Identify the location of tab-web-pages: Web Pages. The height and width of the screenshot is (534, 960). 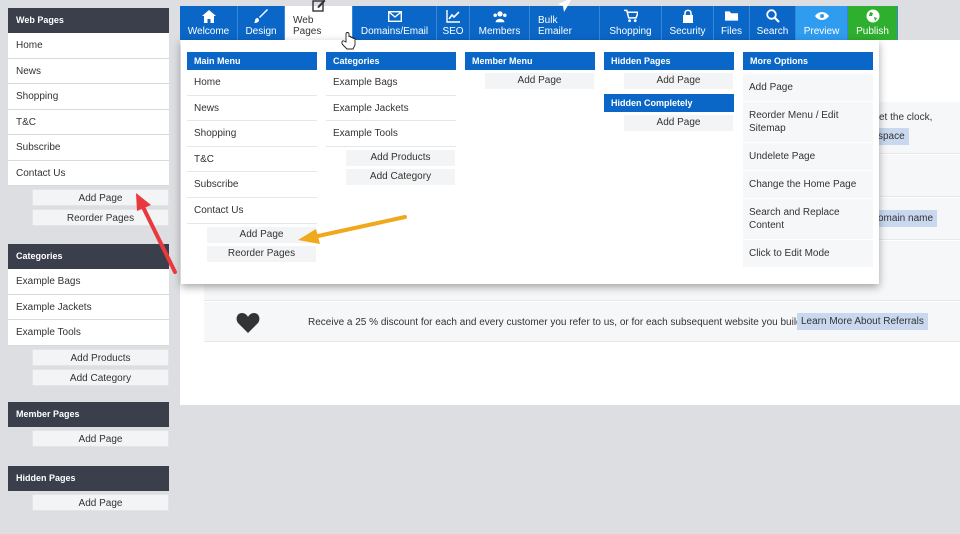
(319, 20).